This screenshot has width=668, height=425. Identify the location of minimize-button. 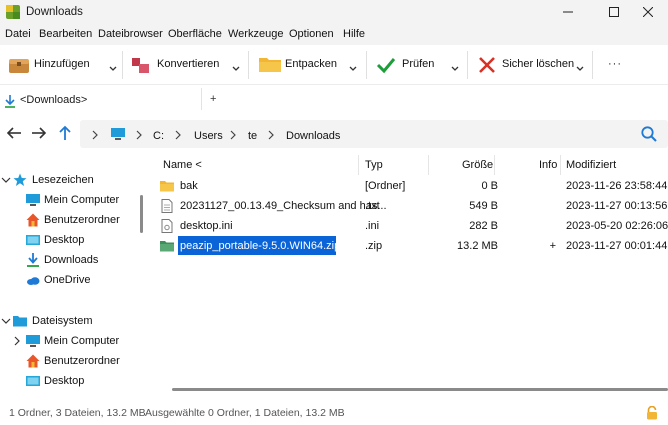
(568, 12).